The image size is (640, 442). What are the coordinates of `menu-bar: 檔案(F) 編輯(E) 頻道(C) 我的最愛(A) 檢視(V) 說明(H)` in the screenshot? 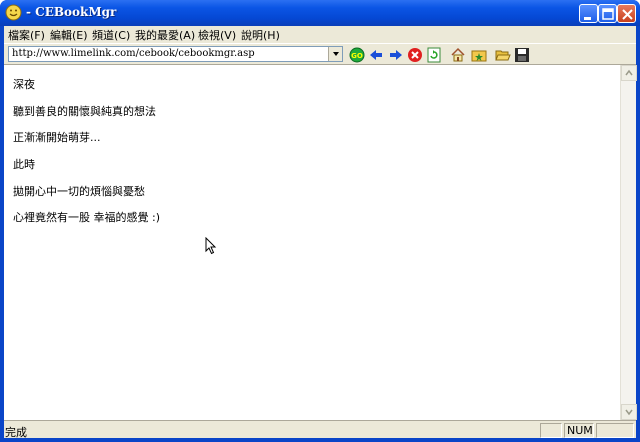 It's located at (320, 34).